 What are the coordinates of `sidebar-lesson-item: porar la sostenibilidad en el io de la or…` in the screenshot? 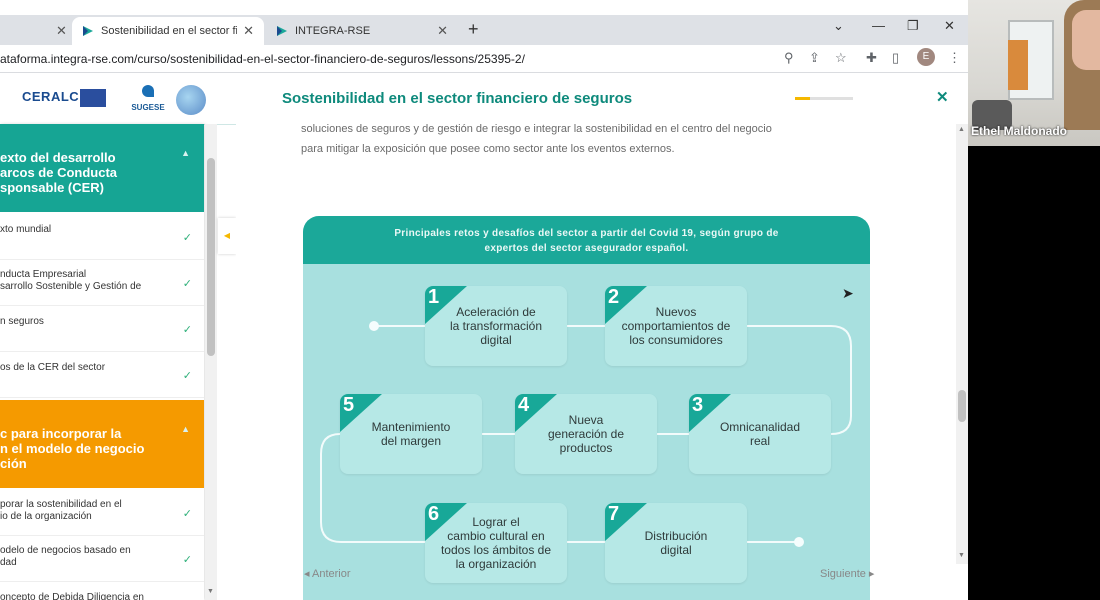 It's located at (102, 513).